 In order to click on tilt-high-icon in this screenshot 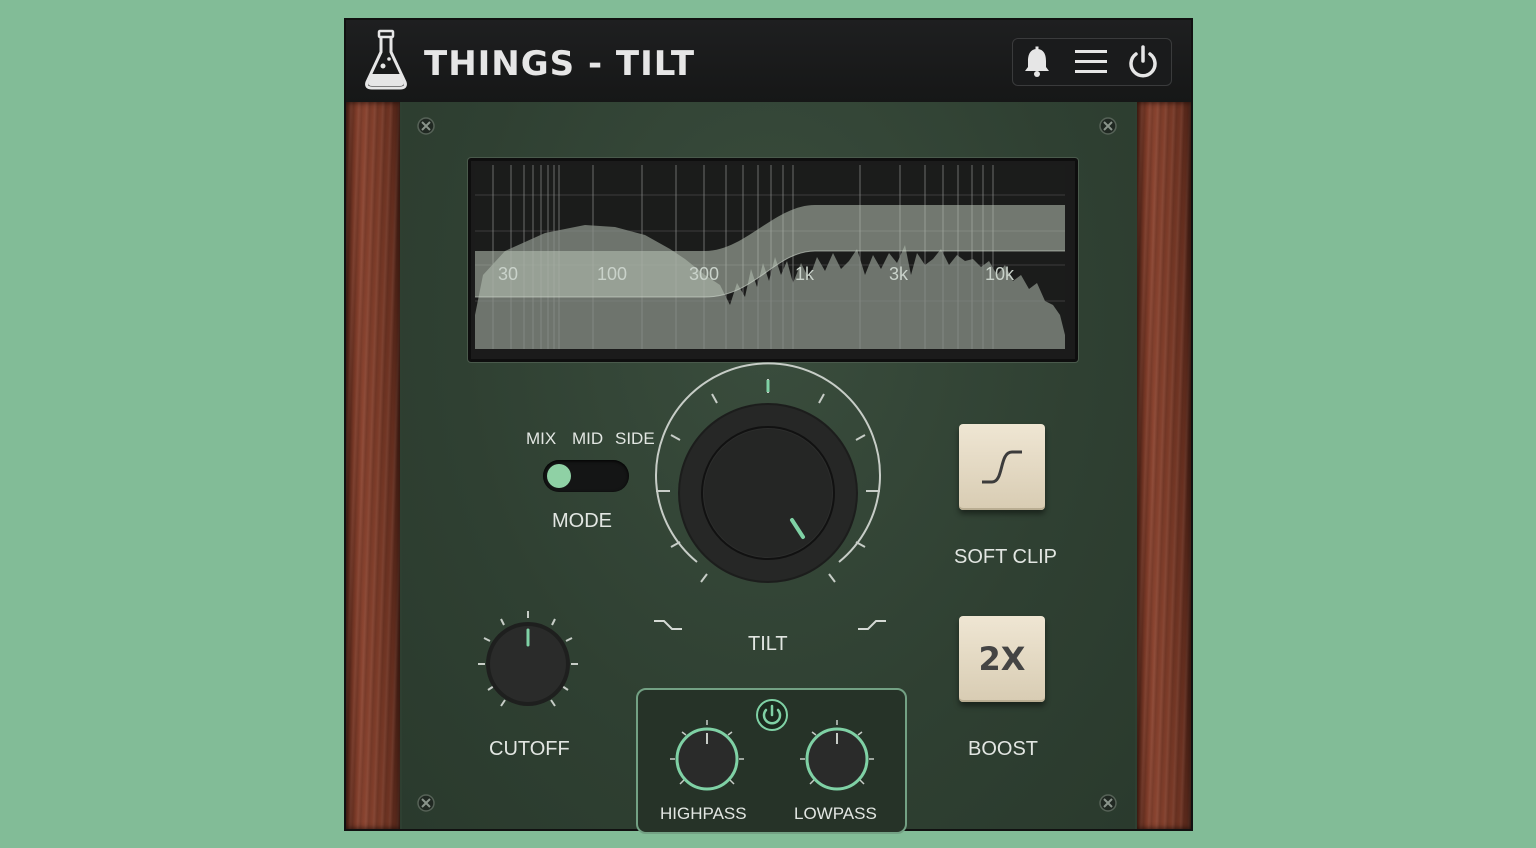, I will do `click(872, 625)`.